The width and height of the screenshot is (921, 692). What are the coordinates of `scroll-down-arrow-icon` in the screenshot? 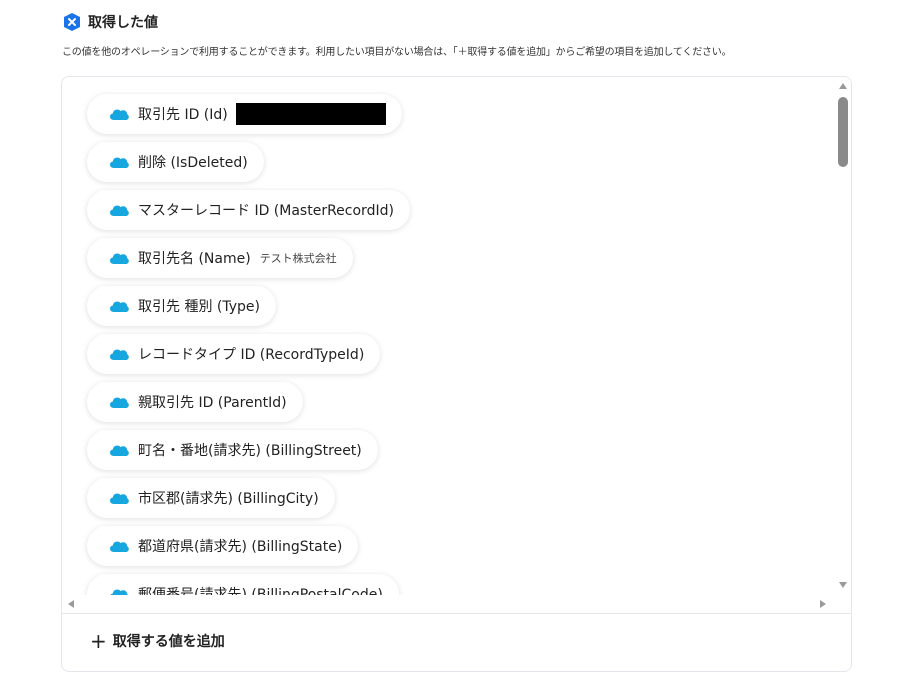 It's located at (843, 585).